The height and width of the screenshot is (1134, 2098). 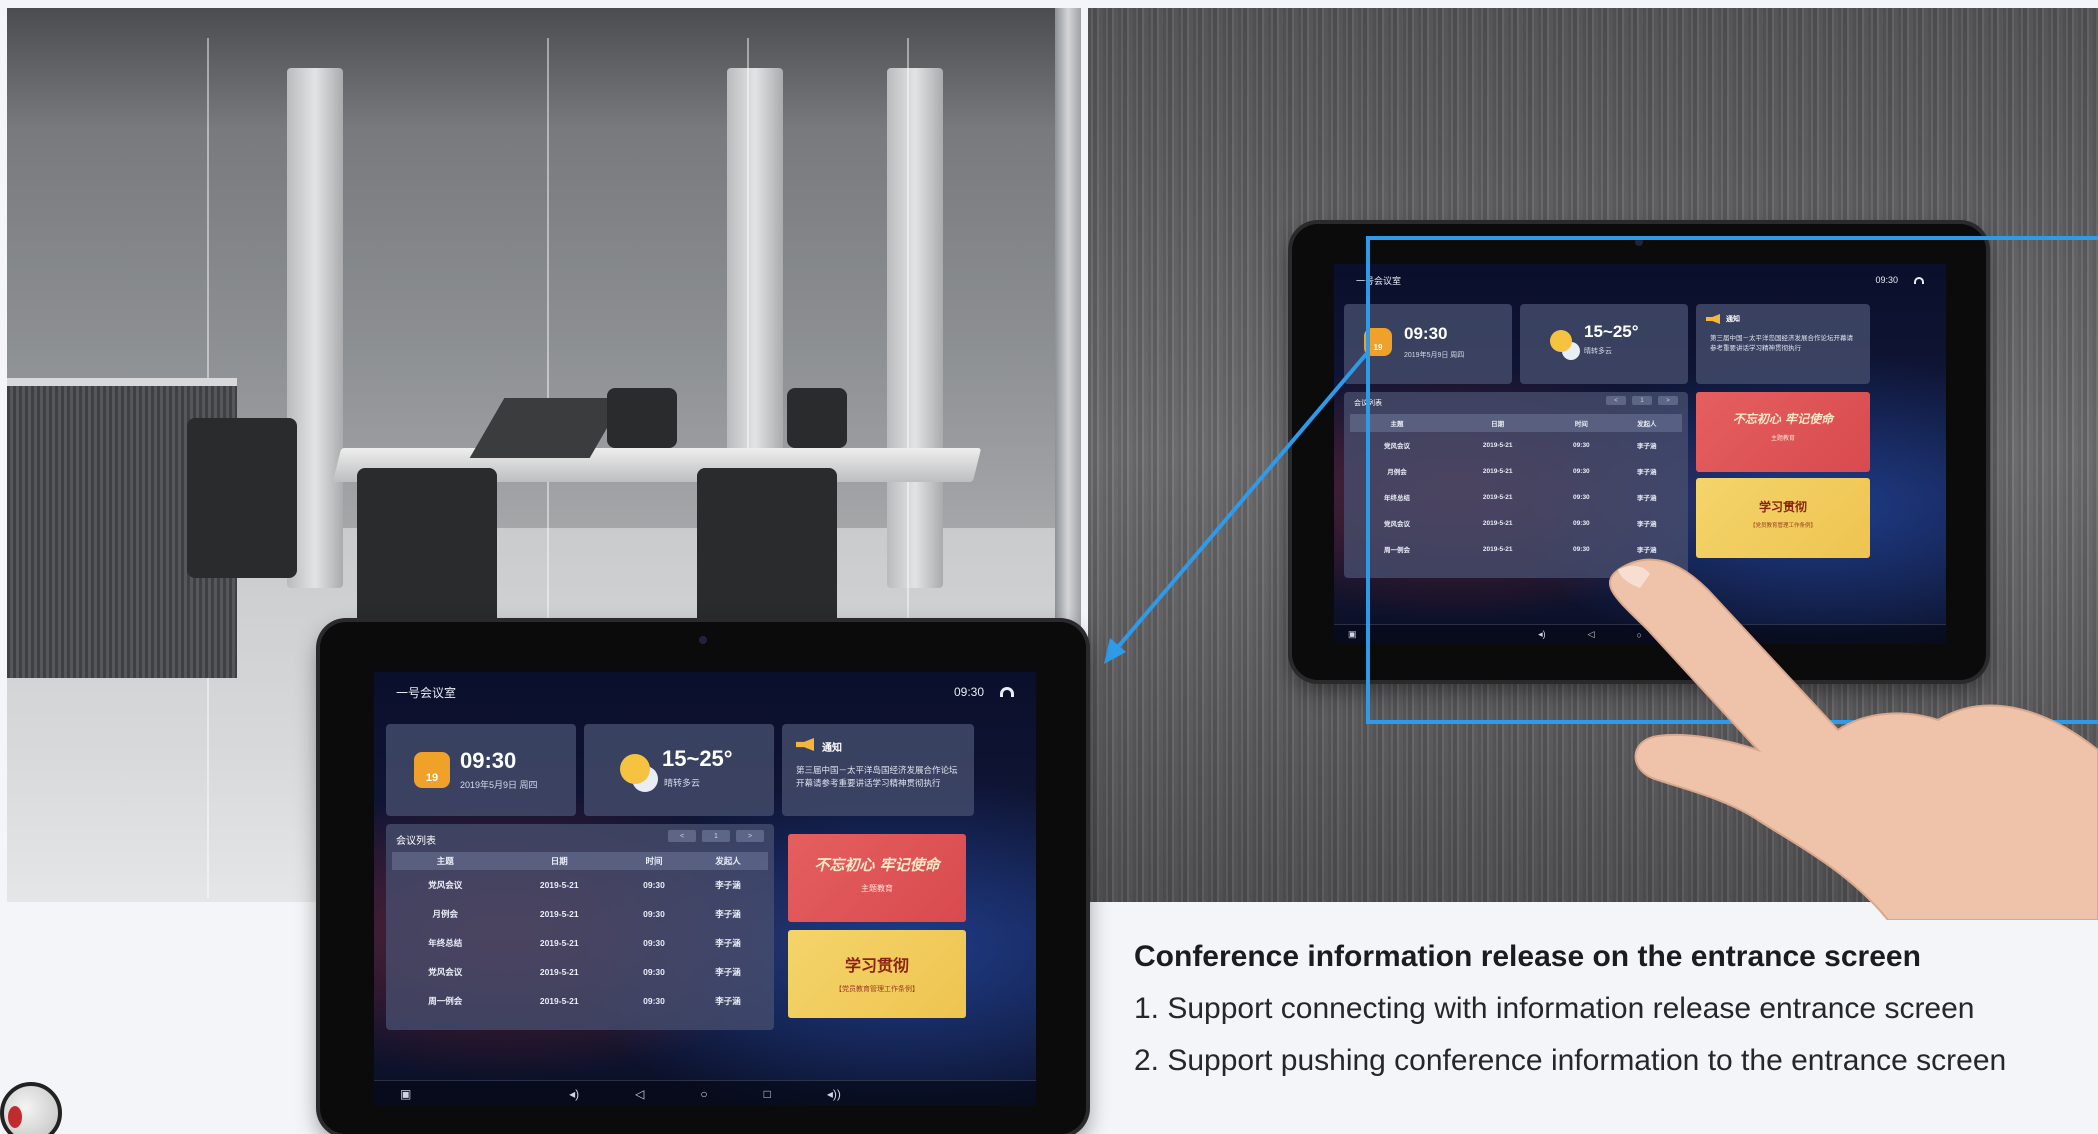 What do you see at coordinates (559, 861) in the screenshot?
I see `col-header-date: 日期` at bounding box center [559, 861].